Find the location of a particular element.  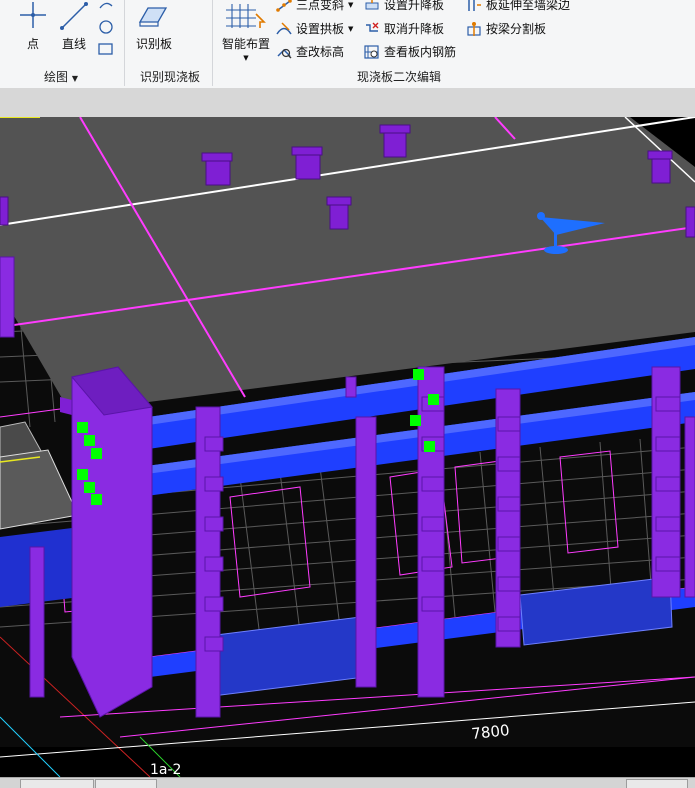

set-arch-button: 设置拱板 ▼ is located at coordinates (314, 28).